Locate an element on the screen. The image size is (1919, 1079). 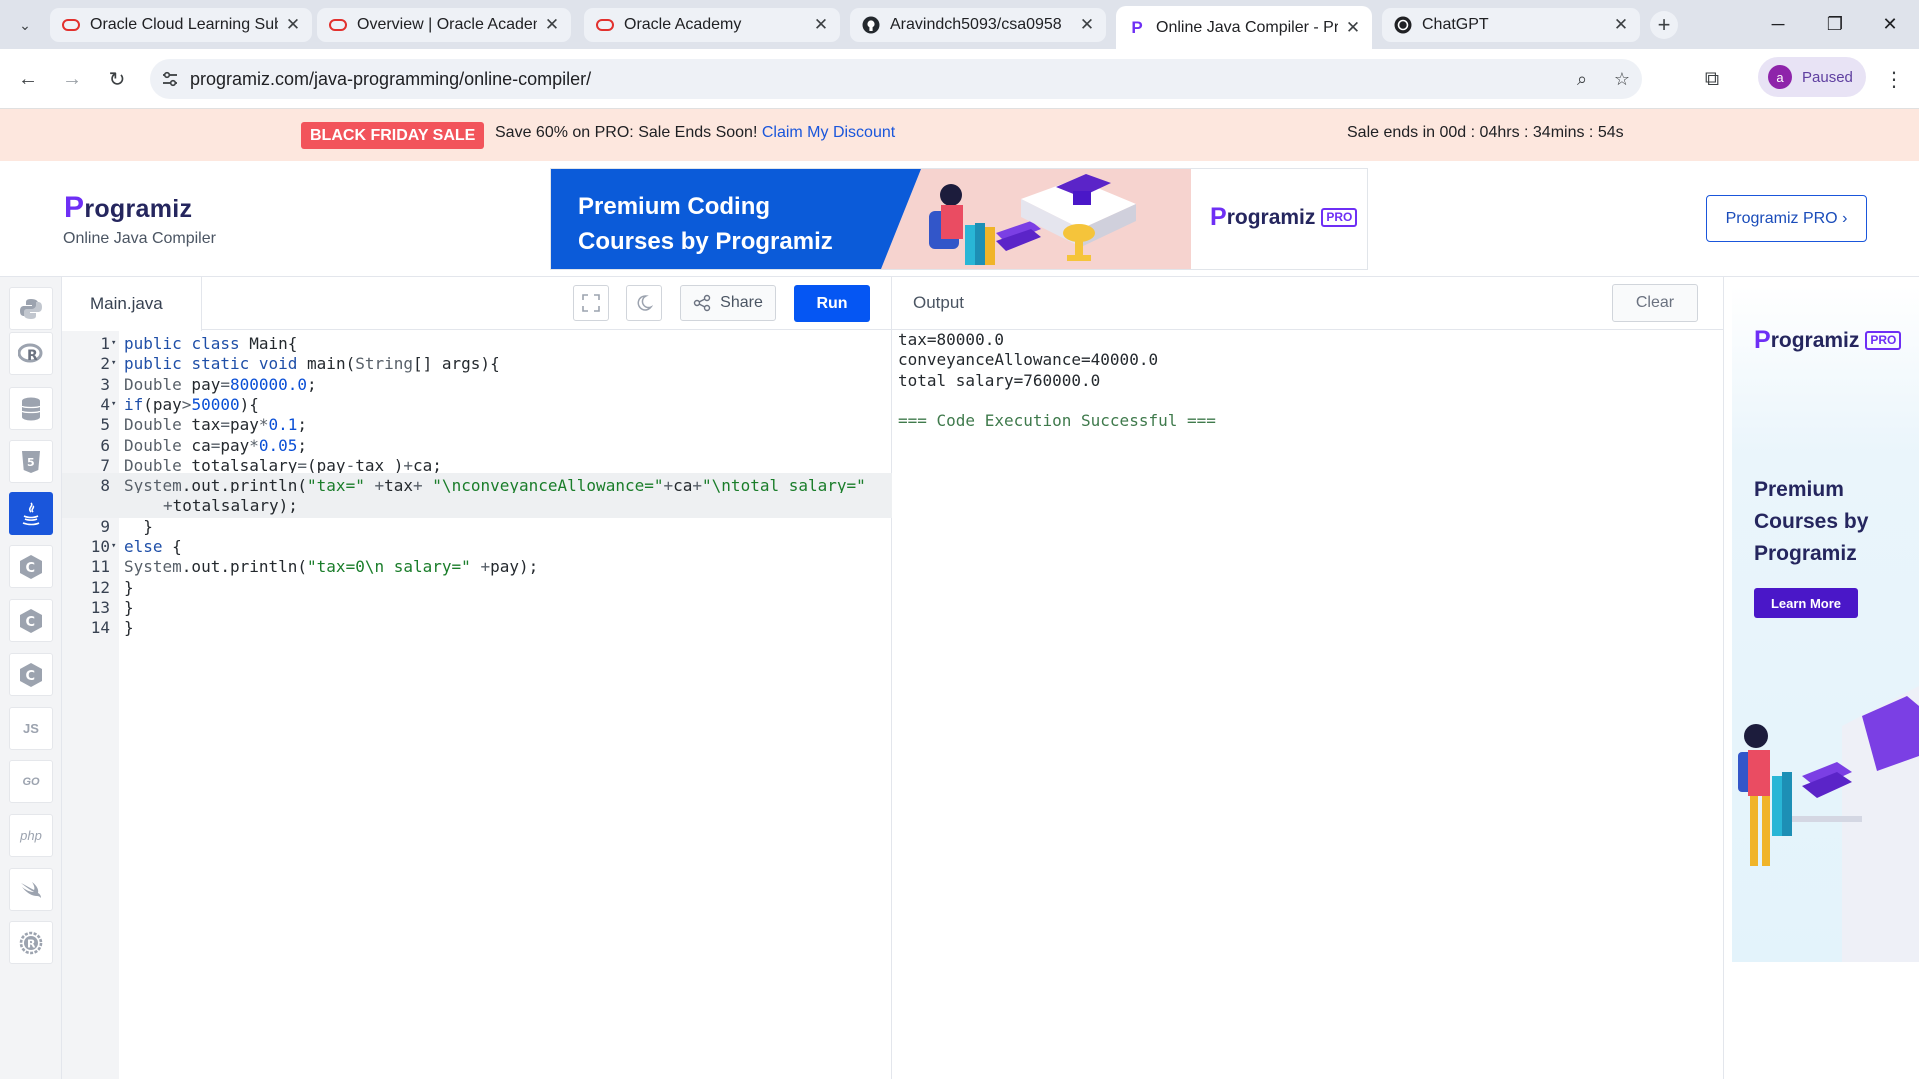
tab-search-chevron-icon: ⌄ is located at coordinates (25, 25).